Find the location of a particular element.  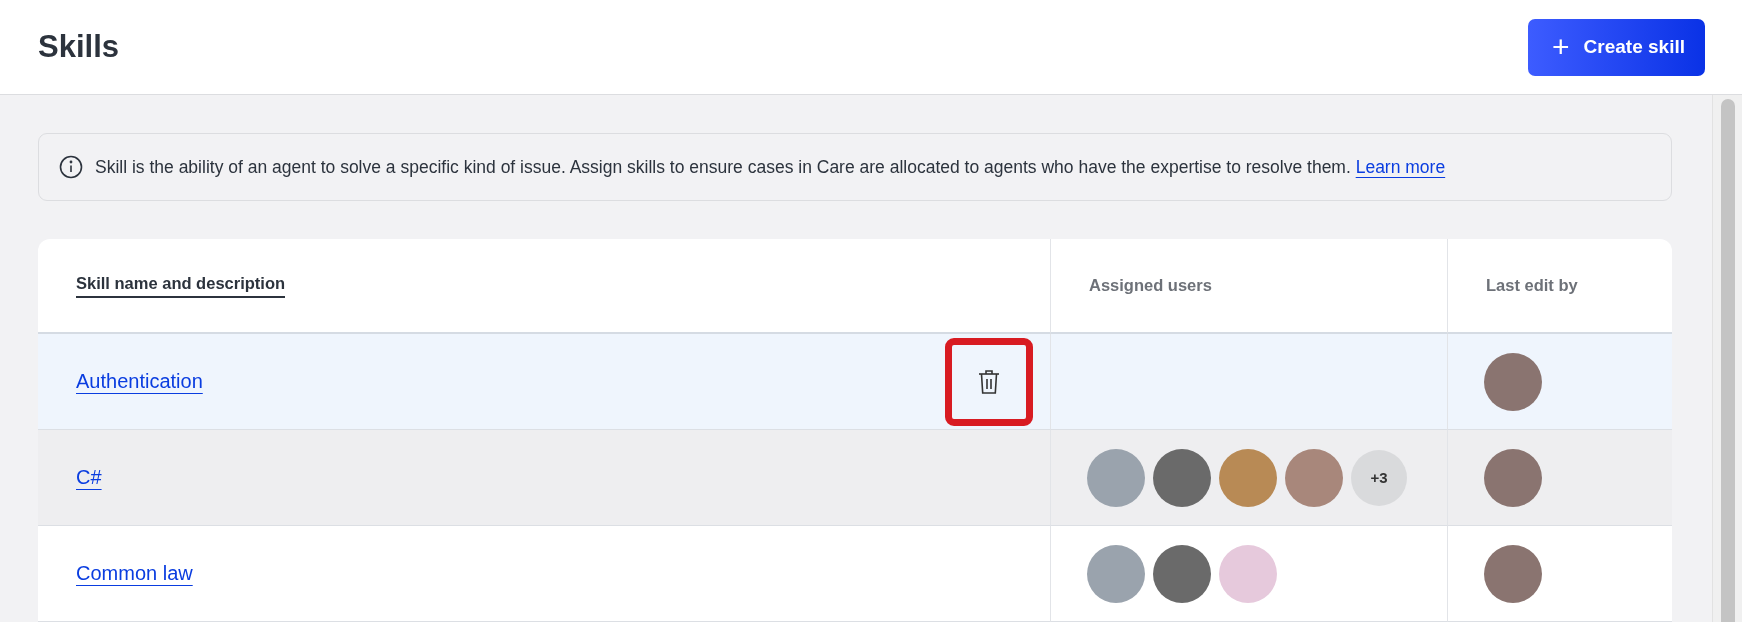

column-header: Last edit by is located at coordinates (1532, 285).